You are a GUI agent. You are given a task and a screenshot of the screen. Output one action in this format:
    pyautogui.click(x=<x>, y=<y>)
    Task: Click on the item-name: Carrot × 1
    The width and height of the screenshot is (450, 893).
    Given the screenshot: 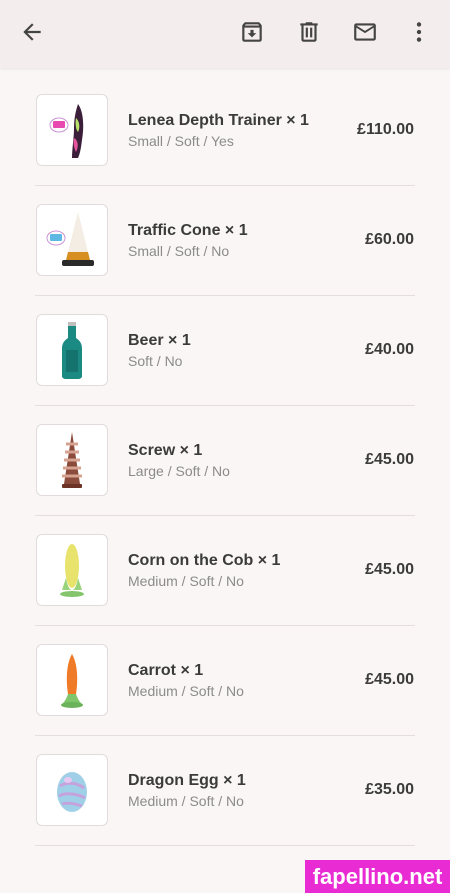 What is the action you would take?
    pyautogui.click(x=166, y=670)
    